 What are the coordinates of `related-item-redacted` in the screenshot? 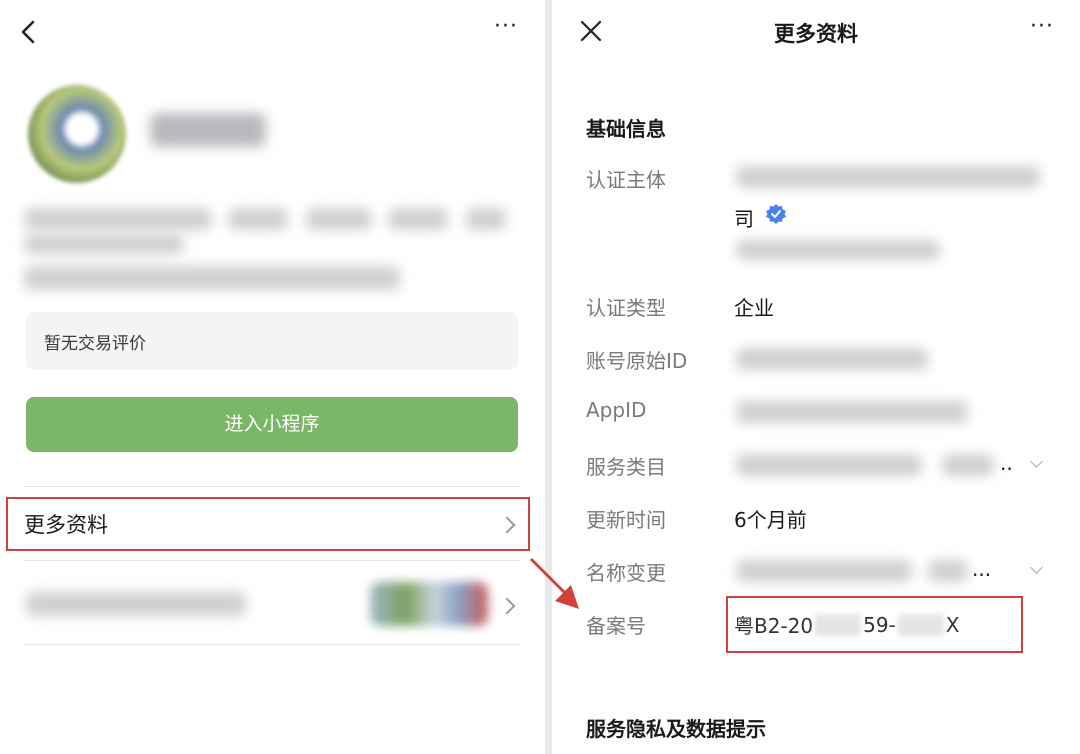 It's located at (136, 604).